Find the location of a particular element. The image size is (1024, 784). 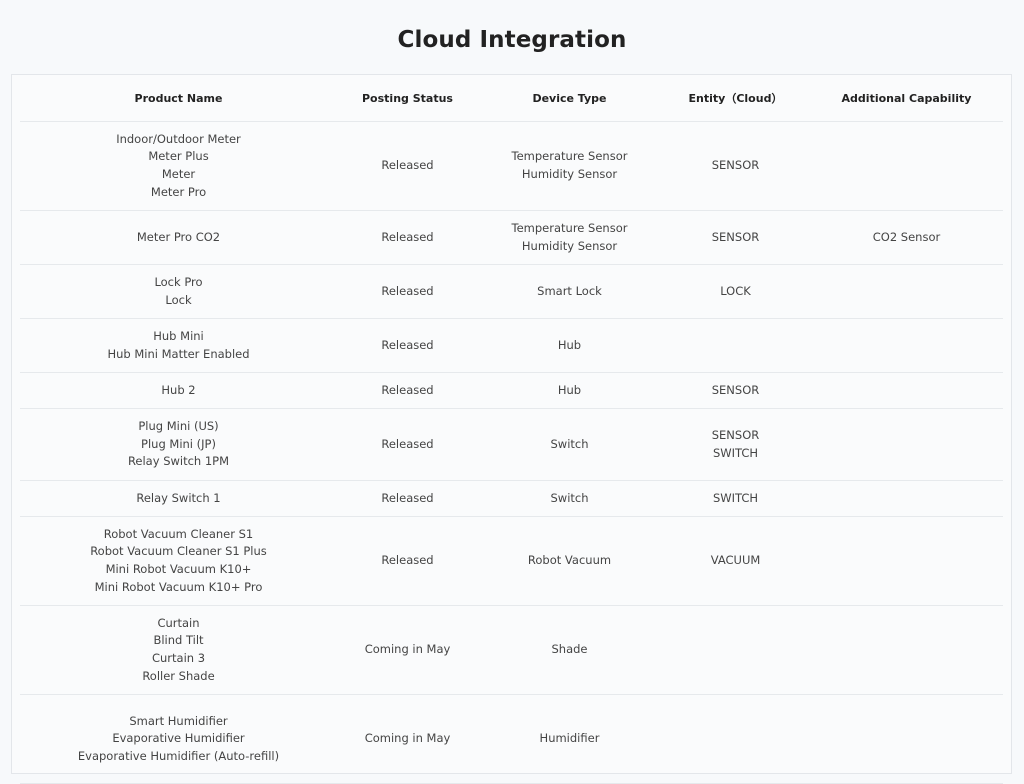

product-name-cell-line: Hub 2 is located at coordinates (178, 389).